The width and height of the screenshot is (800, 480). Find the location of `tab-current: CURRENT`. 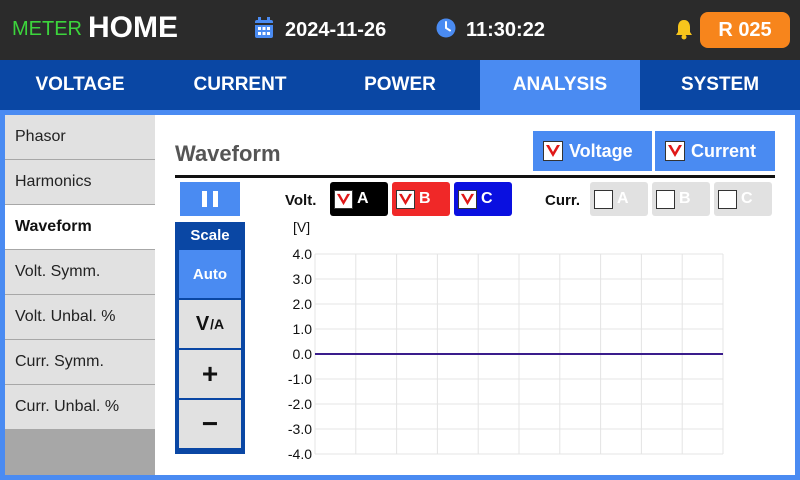

tab-current: CURRENT is located at coordinates (240, 85).